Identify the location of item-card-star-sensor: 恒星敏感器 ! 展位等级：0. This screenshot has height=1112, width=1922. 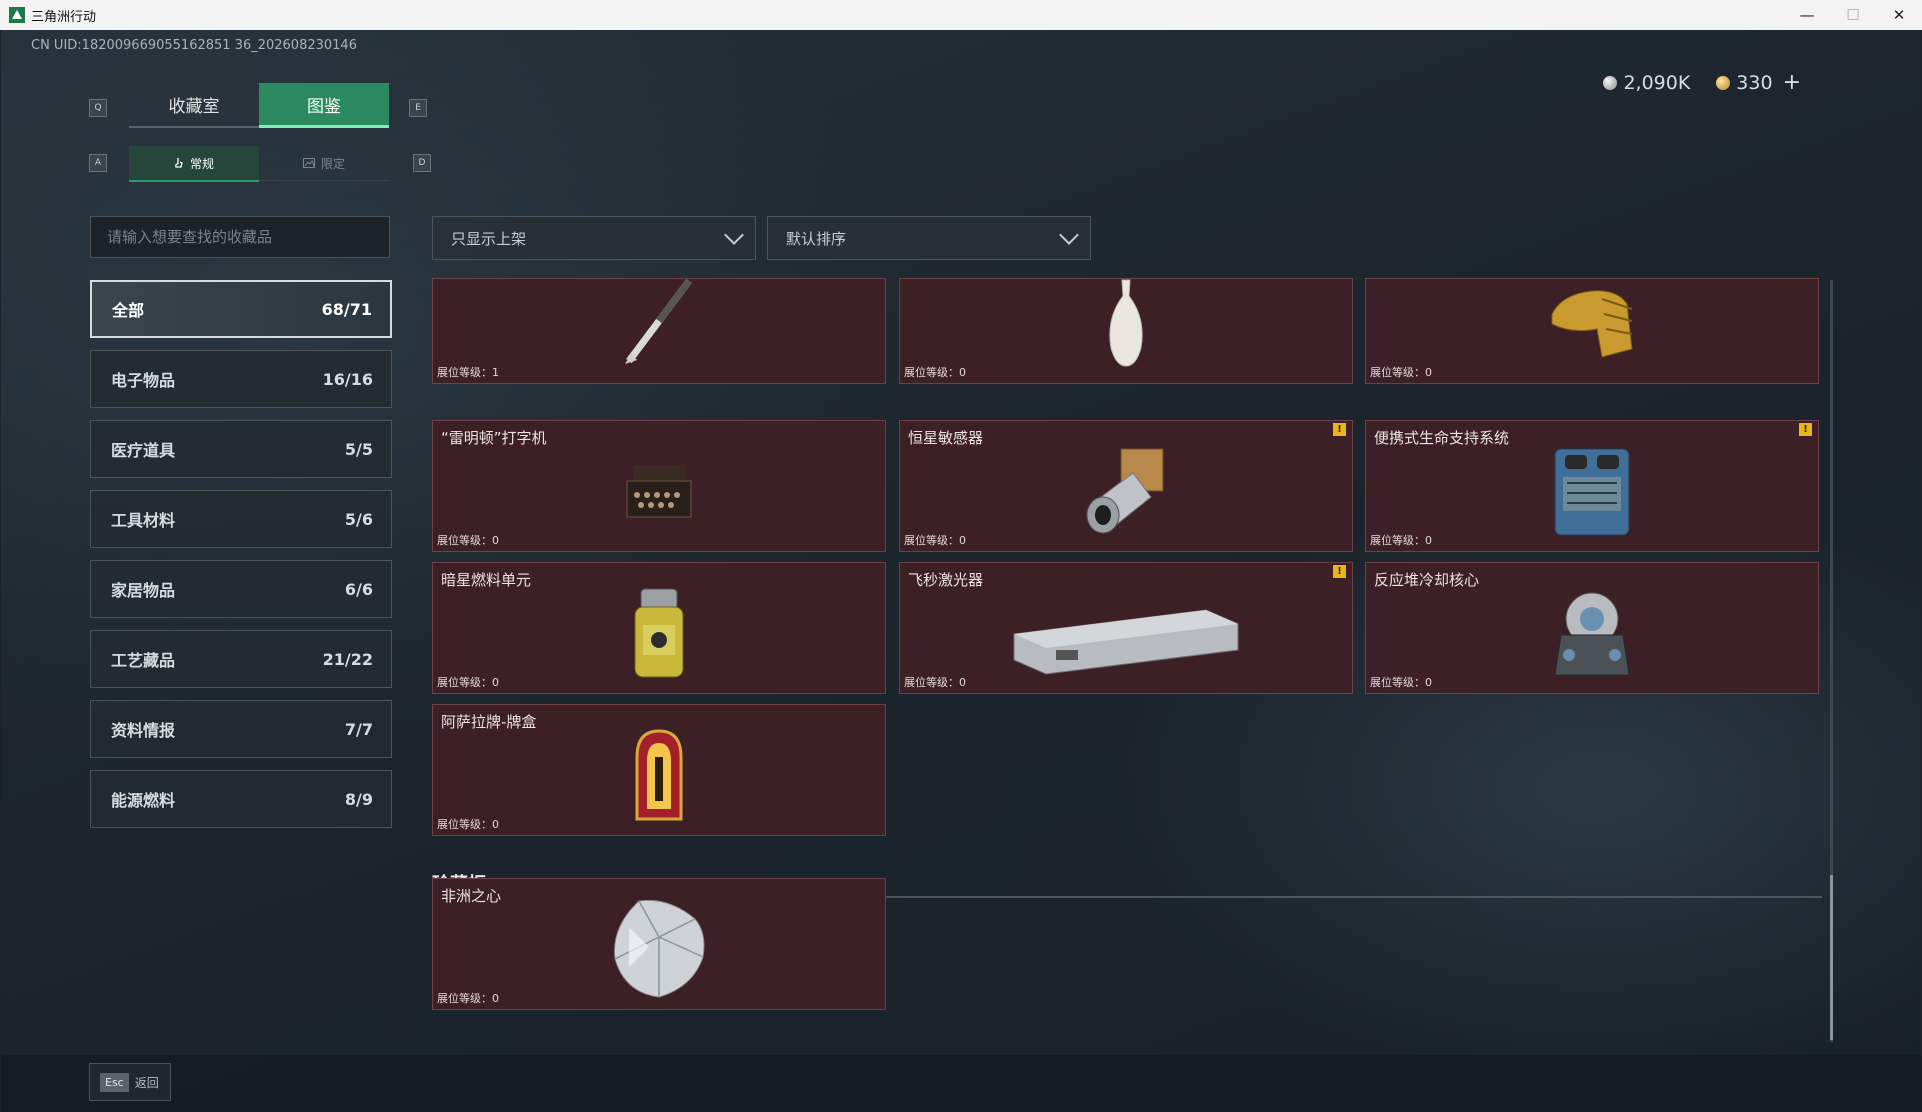
(1126, 486).